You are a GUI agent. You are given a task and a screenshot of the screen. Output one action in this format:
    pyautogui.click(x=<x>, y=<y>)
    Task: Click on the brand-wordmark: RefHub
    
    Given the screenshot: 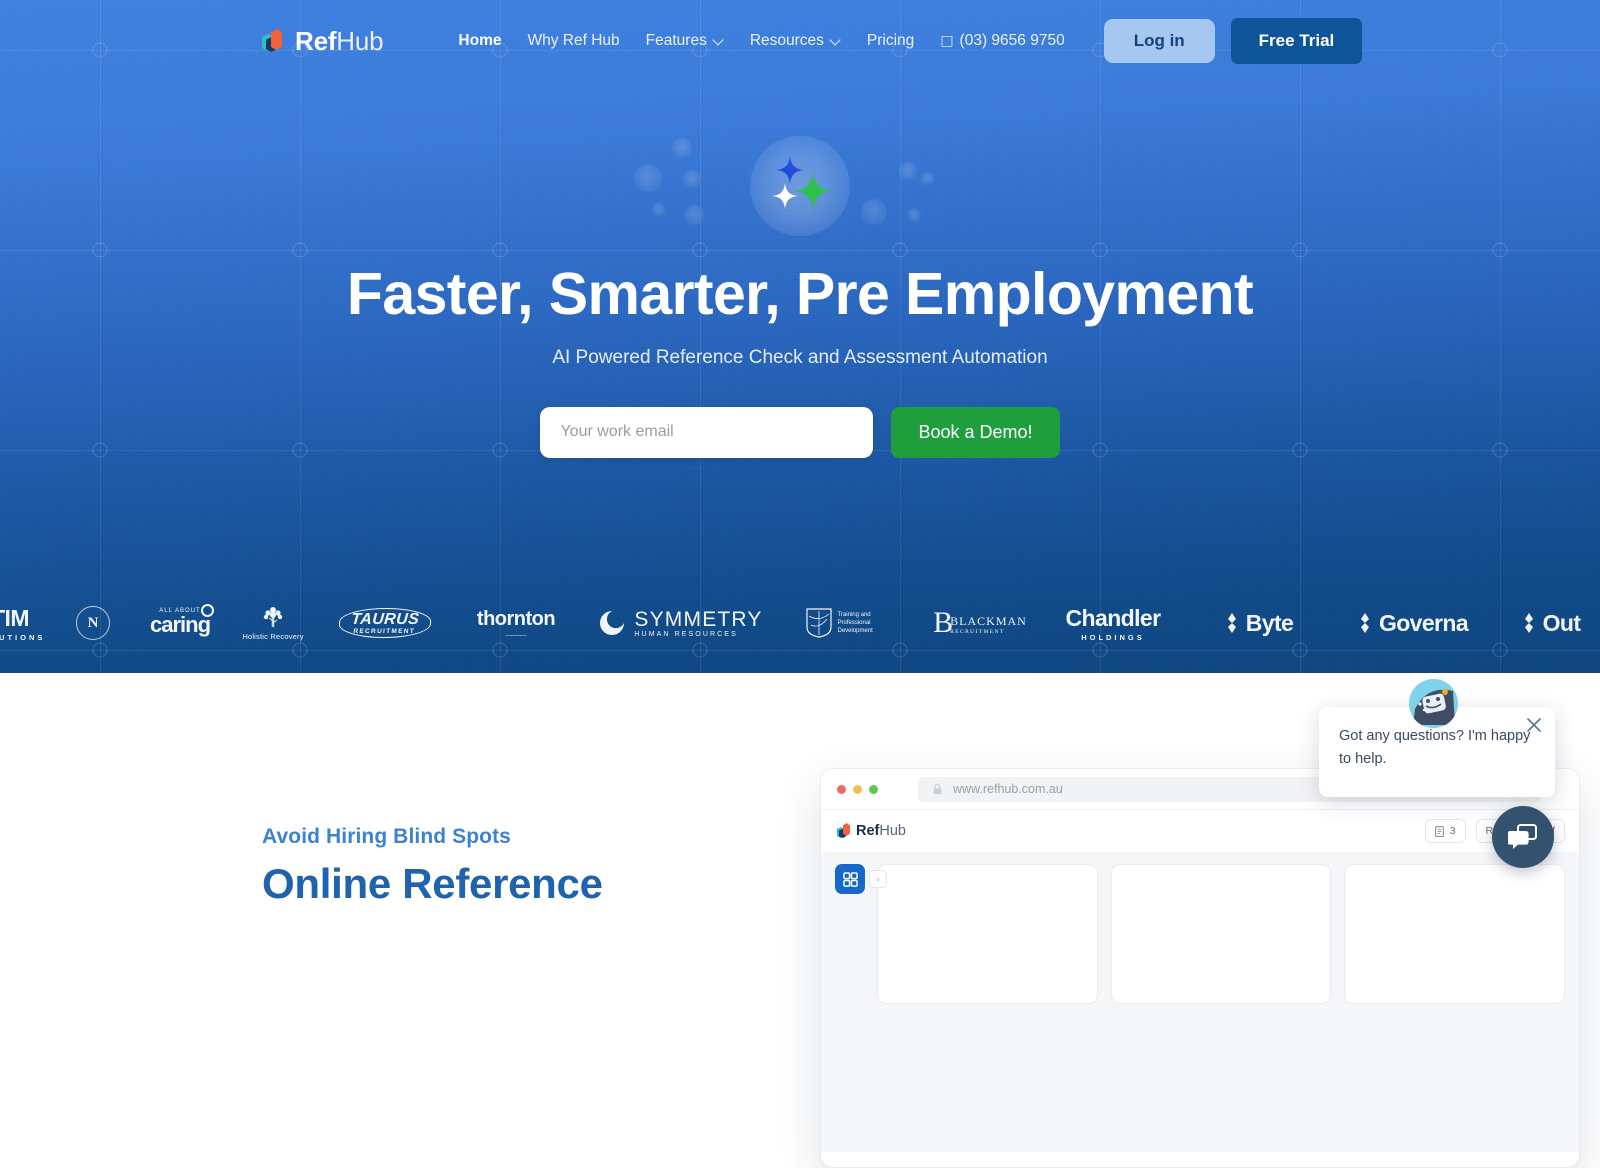 What is the action you would take?
    pyautogui.click(x=339, y=41)
    